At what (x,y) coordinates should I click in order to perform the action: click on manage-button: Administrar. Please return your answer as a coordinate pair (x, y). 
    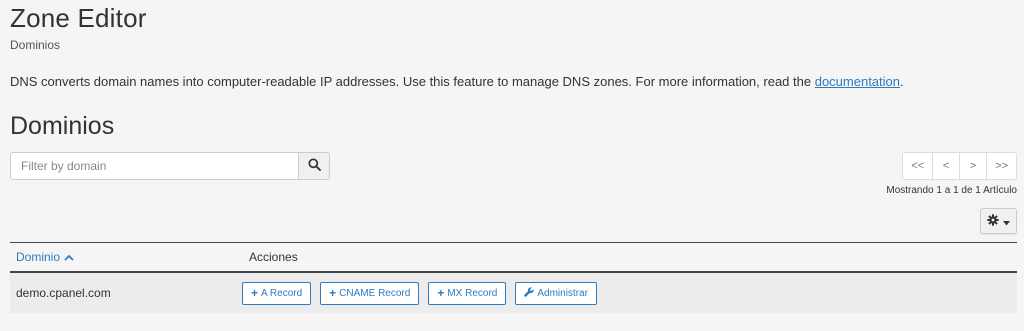
    Looking at the image, I should click on (556, 293).